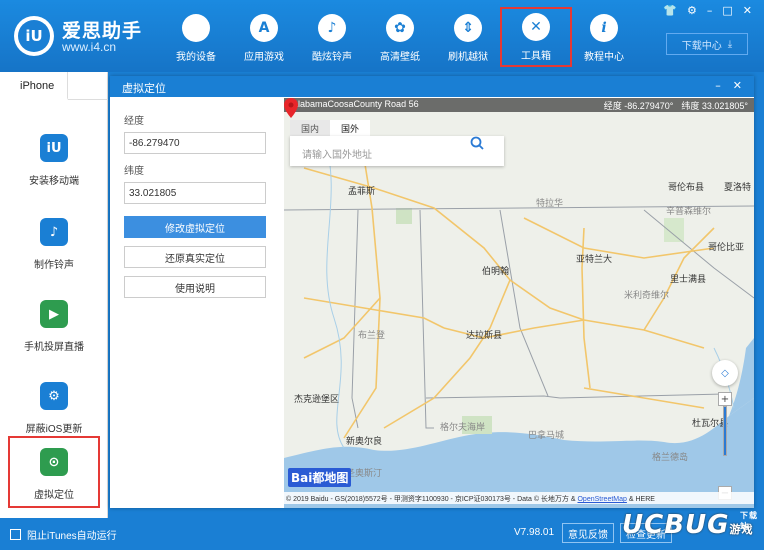 Image resolution: width=764 pixels, height=550 pixels. I want to click on search-input: 请输入国外地址, so click(337, 155).